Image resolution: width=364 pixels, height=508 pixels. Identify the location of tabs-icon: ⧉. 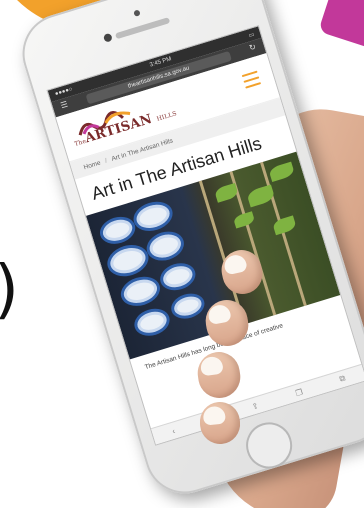
(342, 378).